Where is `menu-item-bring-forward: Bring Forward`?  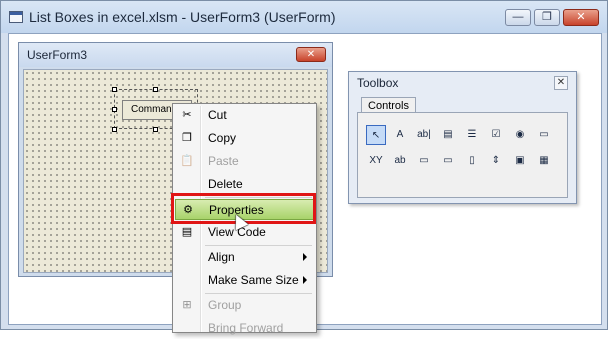 menu-item-bring-forward: Bring Forward is located at coordinates (244, 328).